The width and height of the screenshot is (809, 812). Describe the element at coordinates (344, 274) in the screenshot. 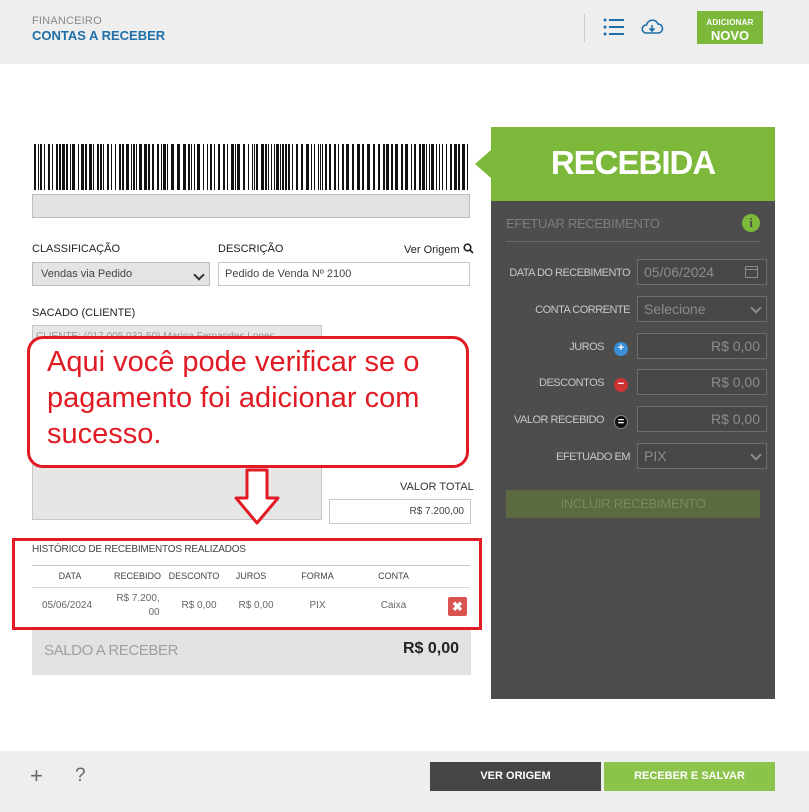

I see `descricao-input: Pedido de Venda Nº 2100` at that location.